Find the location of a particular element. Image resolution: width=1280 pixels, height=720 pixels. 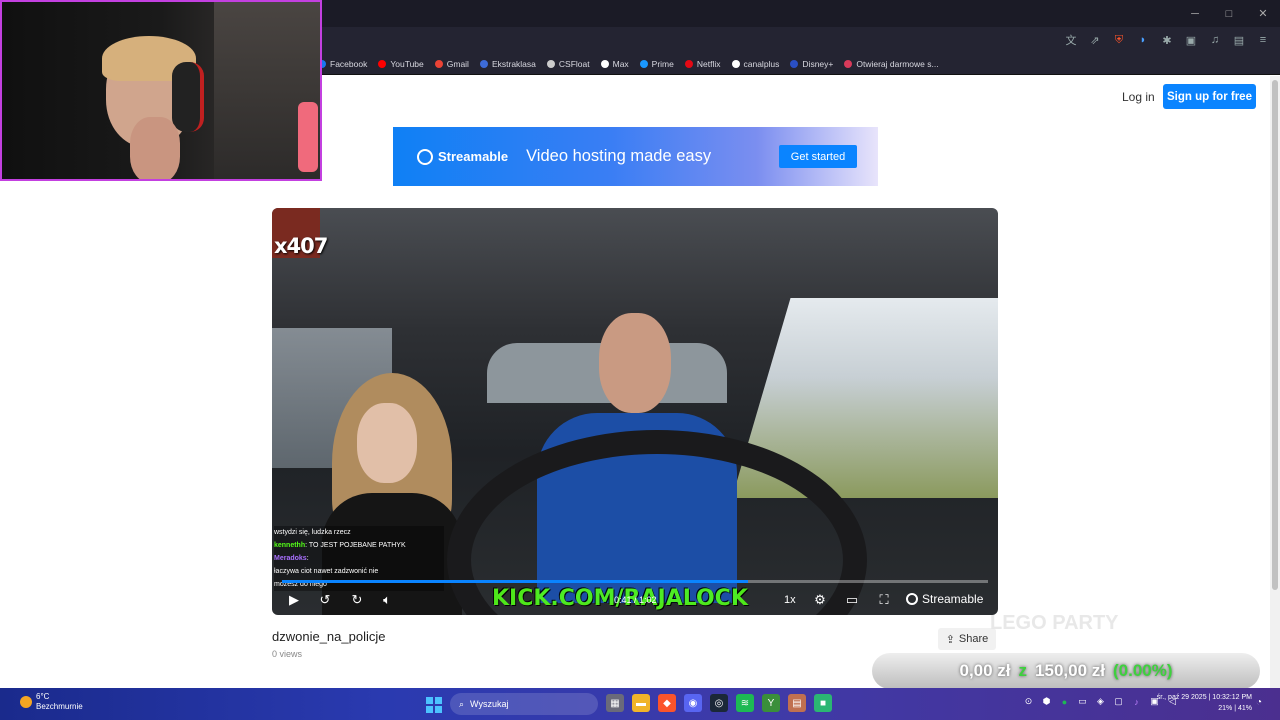

get-started-button: Get started is located at coordinates (818, 156).